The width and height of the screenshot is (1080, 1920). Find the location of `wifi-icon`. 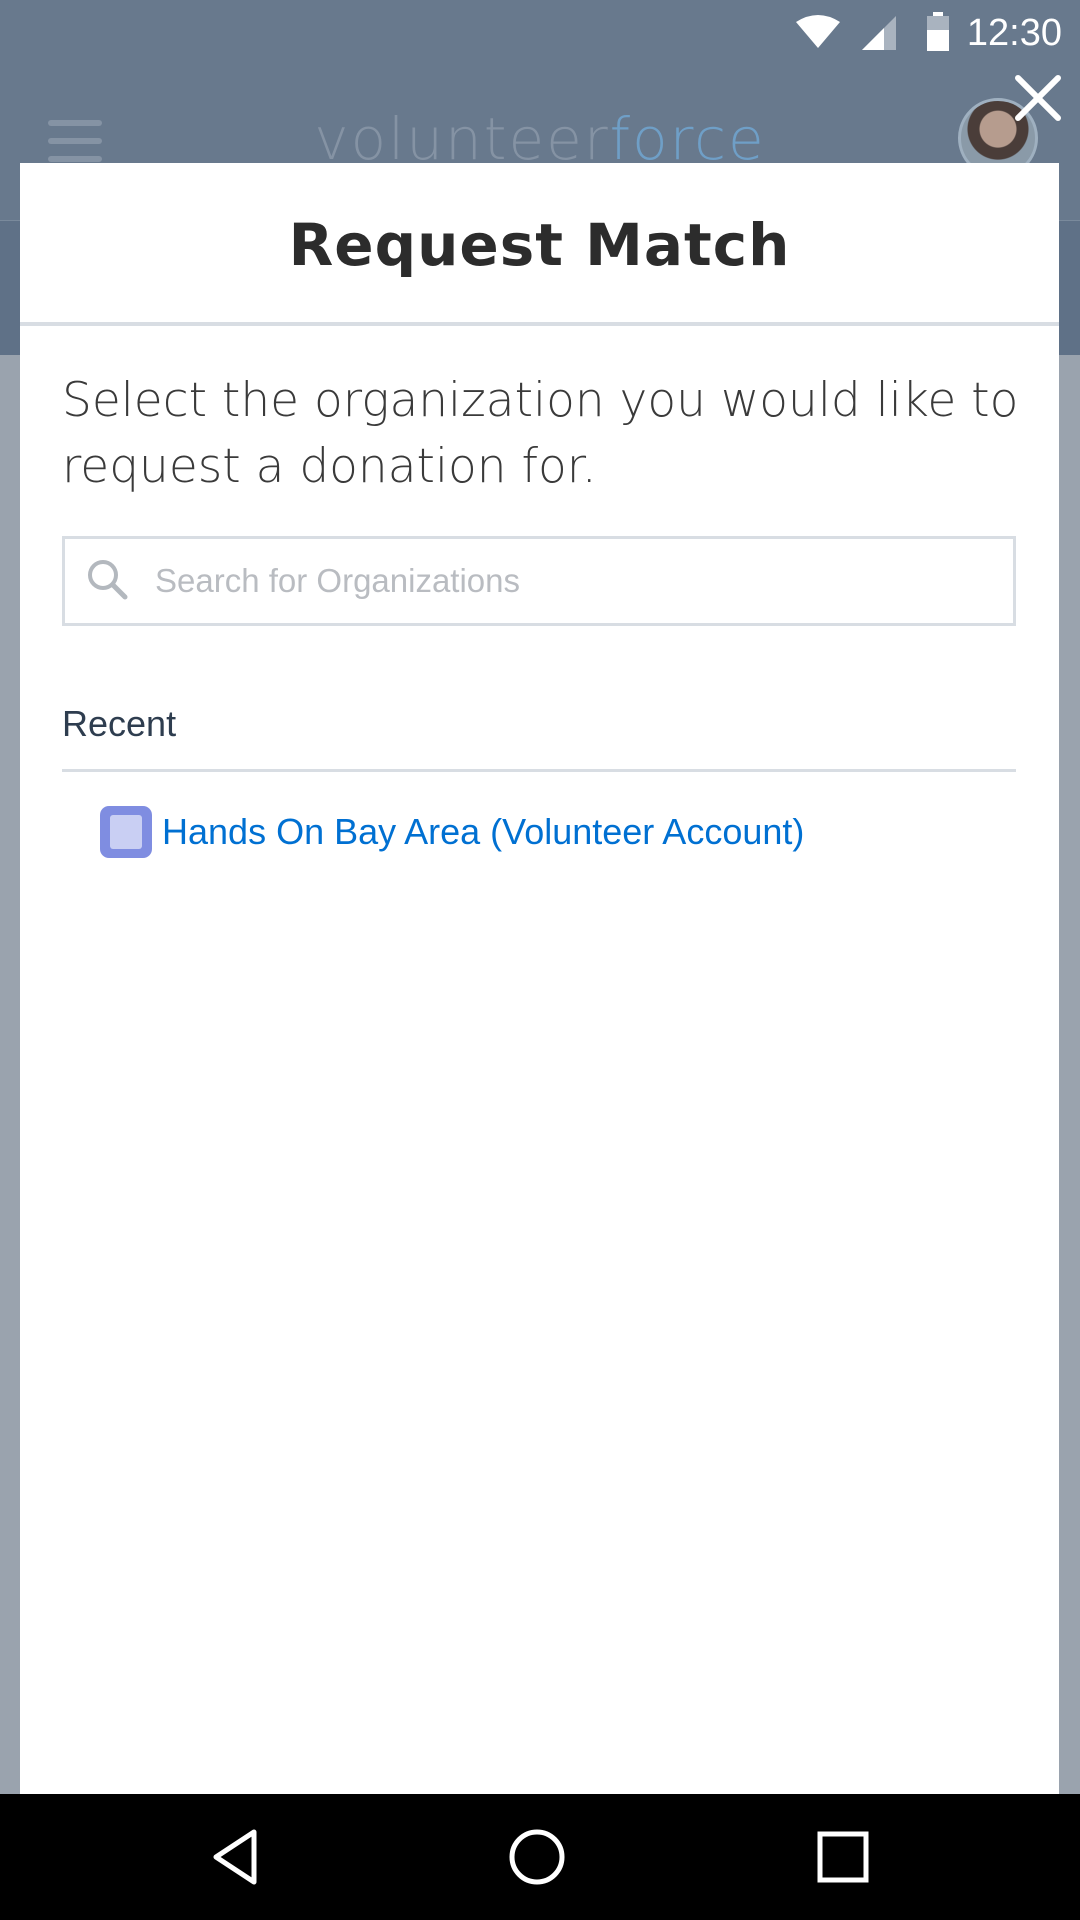

wifi-icon is located at coordinates (818, 31).